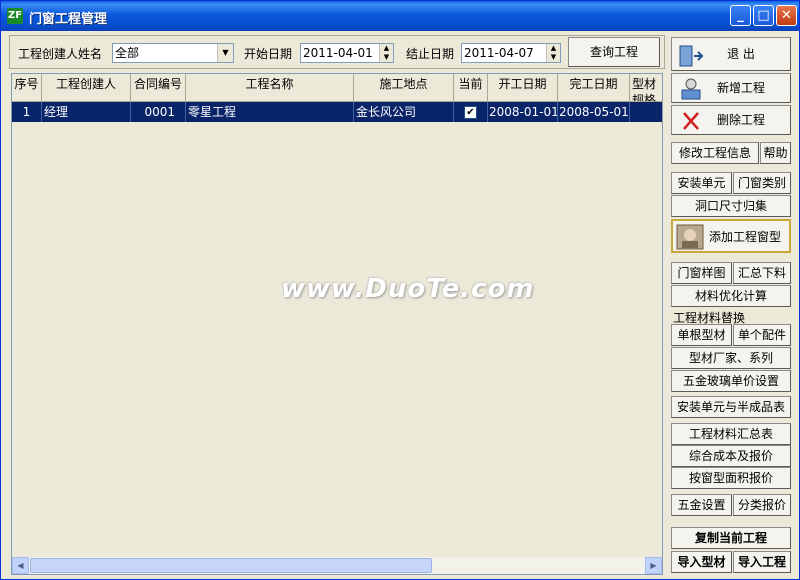  I want to click on maximize-button: □, so click(763, 15).